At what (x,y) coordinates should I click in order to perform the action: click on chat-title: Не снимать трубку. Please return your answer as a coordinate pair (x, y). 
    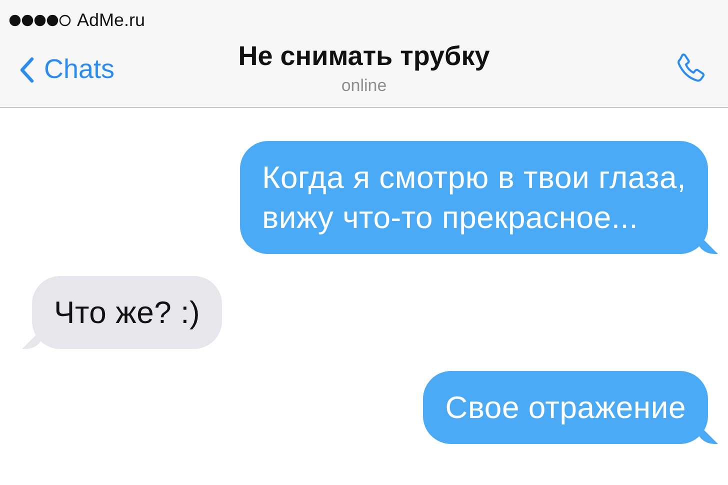
    Looking at the image, I should click on (364, 56).